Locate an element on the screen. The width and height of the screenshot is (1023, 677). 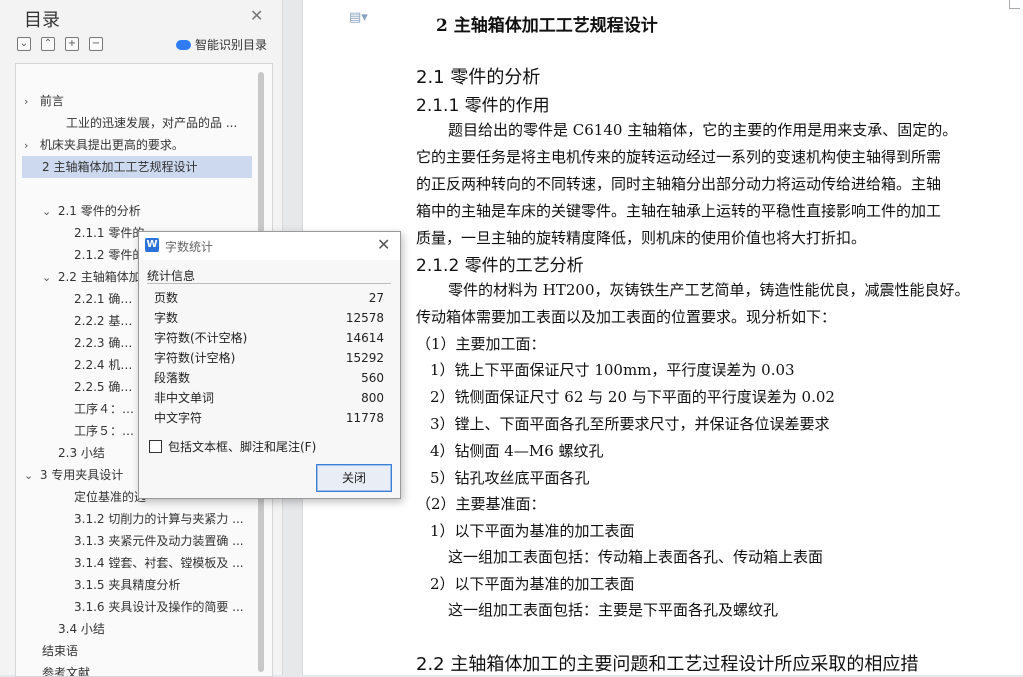
close-icon: ✕ is located at coordinates (256, 15).